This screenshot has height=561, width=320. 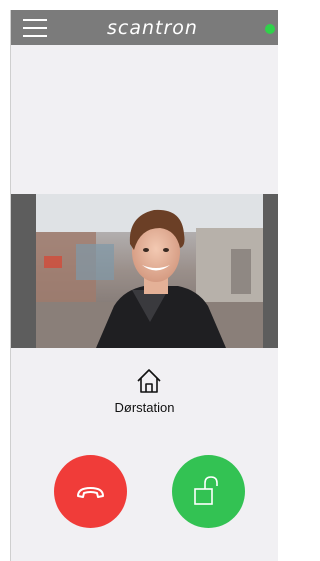 I want to click on hang-up-icon, so click(x=90, y=492).